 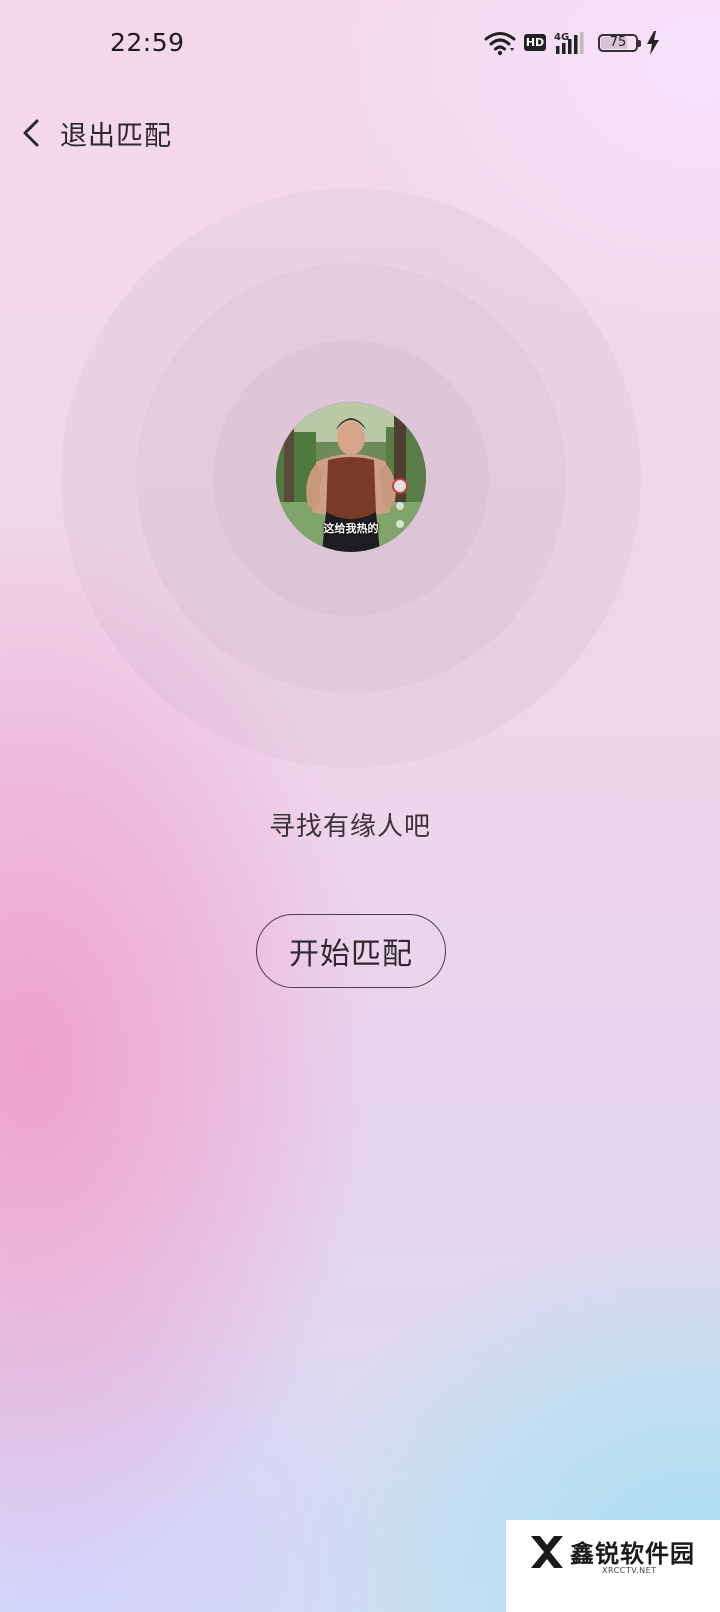 What do you see at coordinates (535, 42) in the screenshot?
I see `hd-icon: HD` at bounding box center [535, 42].